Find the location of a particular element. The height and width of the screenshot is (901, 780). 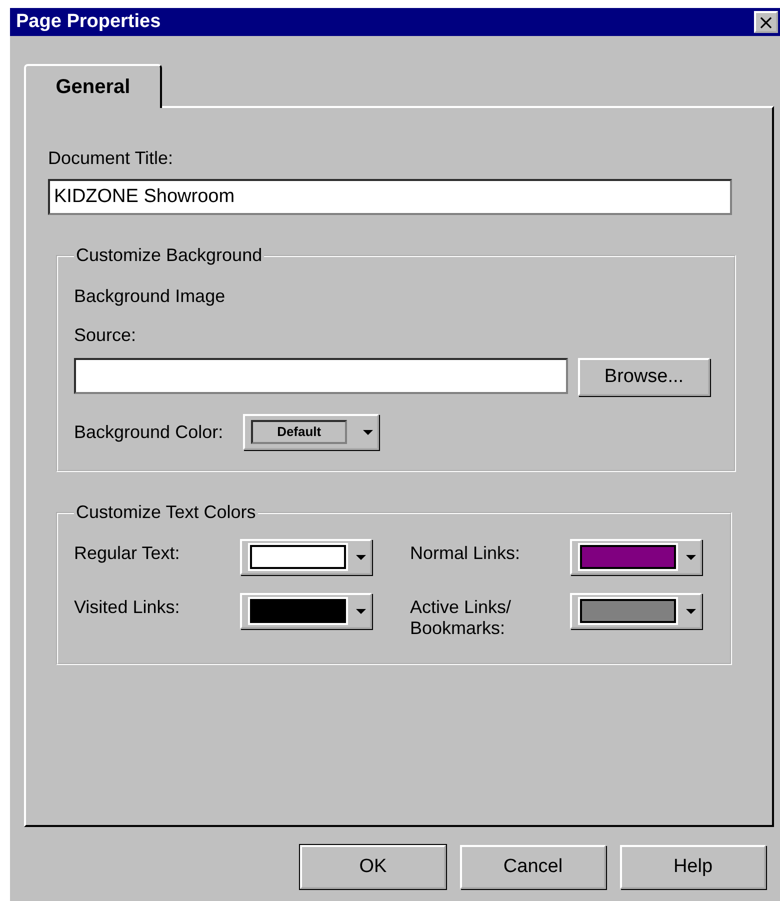

dialog-button: Cancel is located at coordinates (533, 867).